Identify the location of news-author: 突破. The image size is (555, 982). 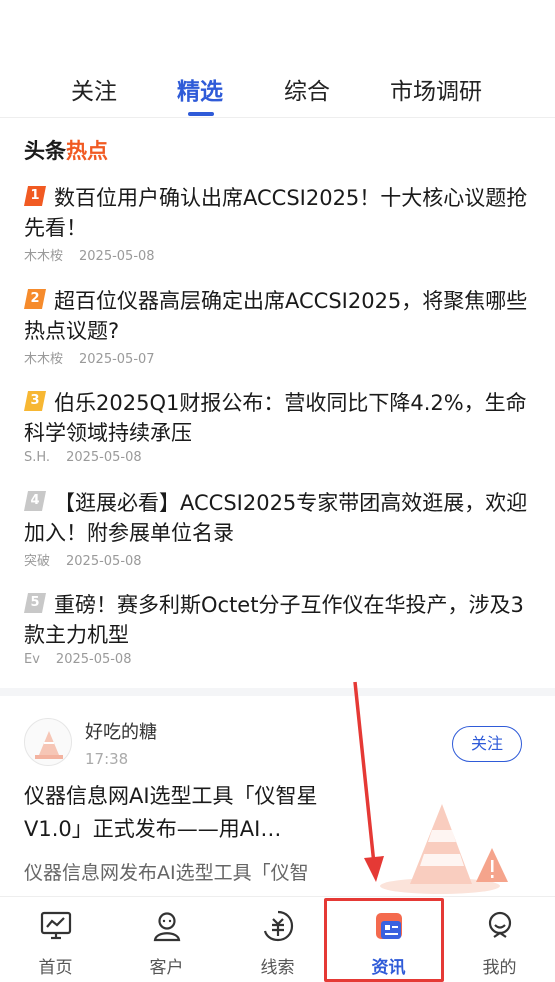
(37, 561).